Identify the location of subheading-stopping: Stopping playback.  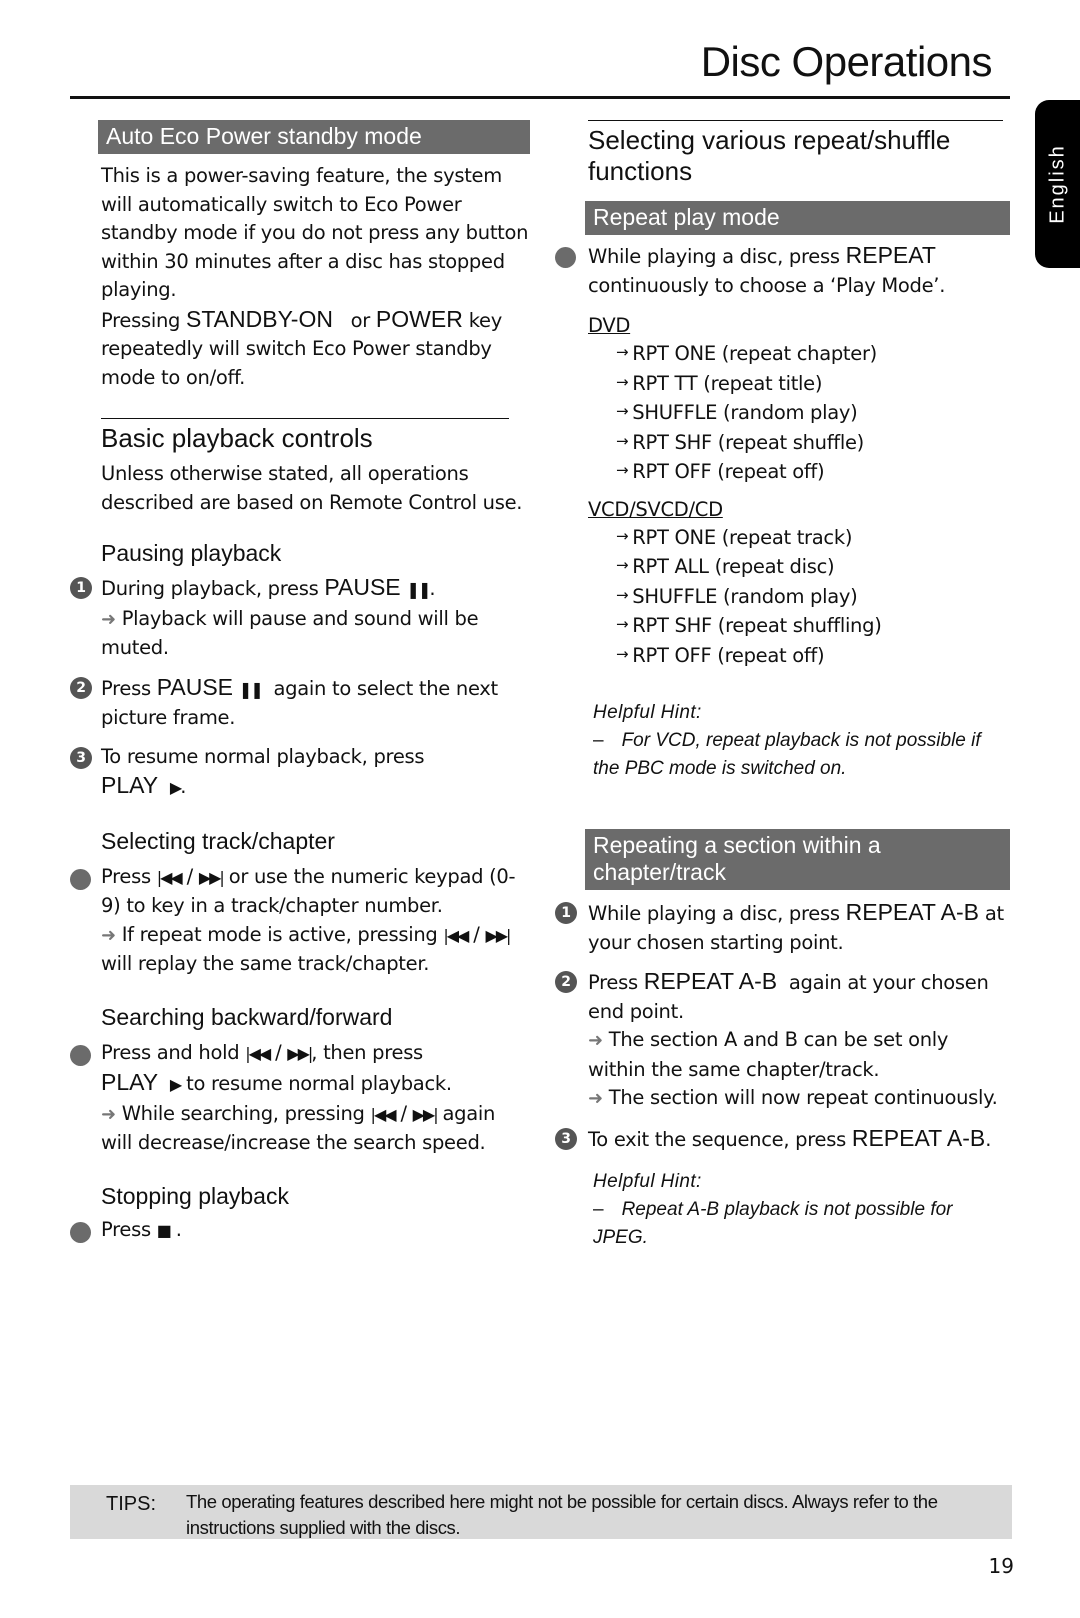
(195, 1195).